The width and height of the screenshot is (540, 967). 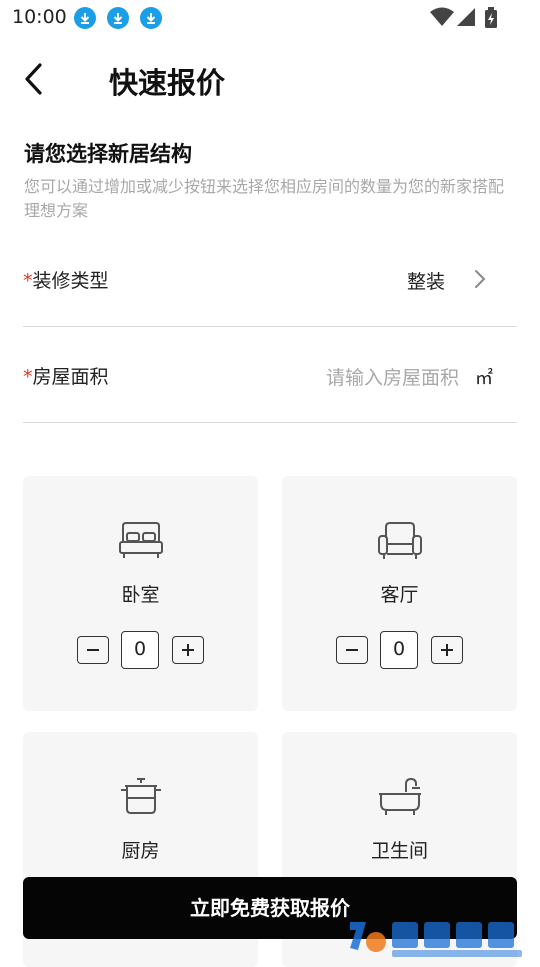 I want to click on room-name: 厨房, so click(x=140, y=851).